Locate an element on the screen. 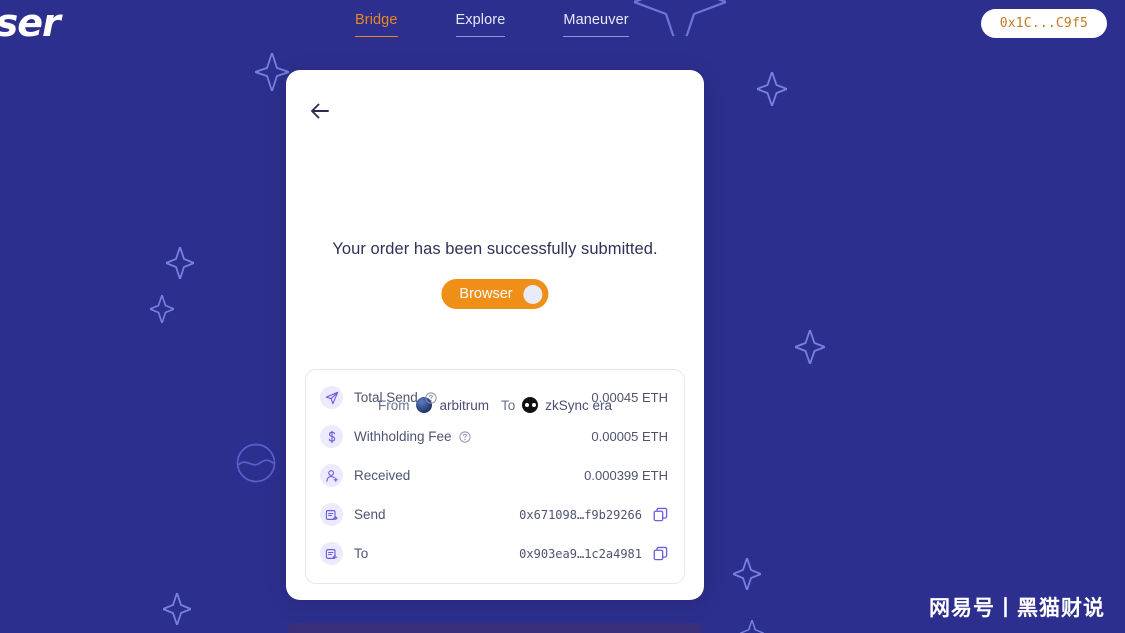  dollar-icon is located at coordinates (331, 436).